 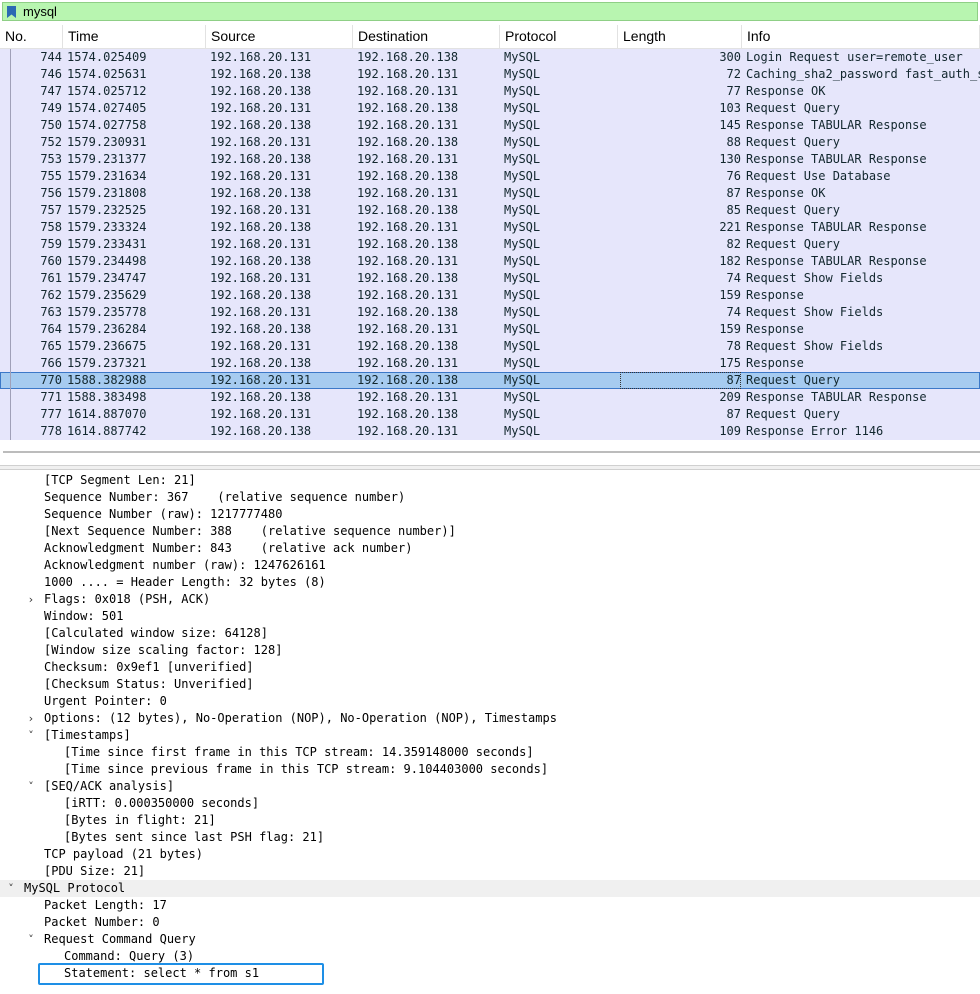 What do you see at coordinates (107, 414) in the screenshot?
I see `packet-time: 1614.887070` at bounding box center [107, 414].